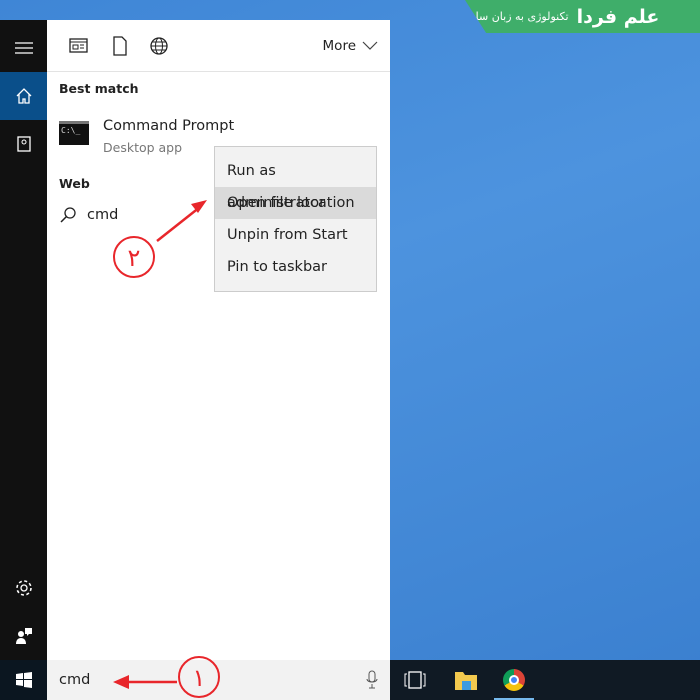  I want to click on step-2-label: ٢, so click(134, 258).